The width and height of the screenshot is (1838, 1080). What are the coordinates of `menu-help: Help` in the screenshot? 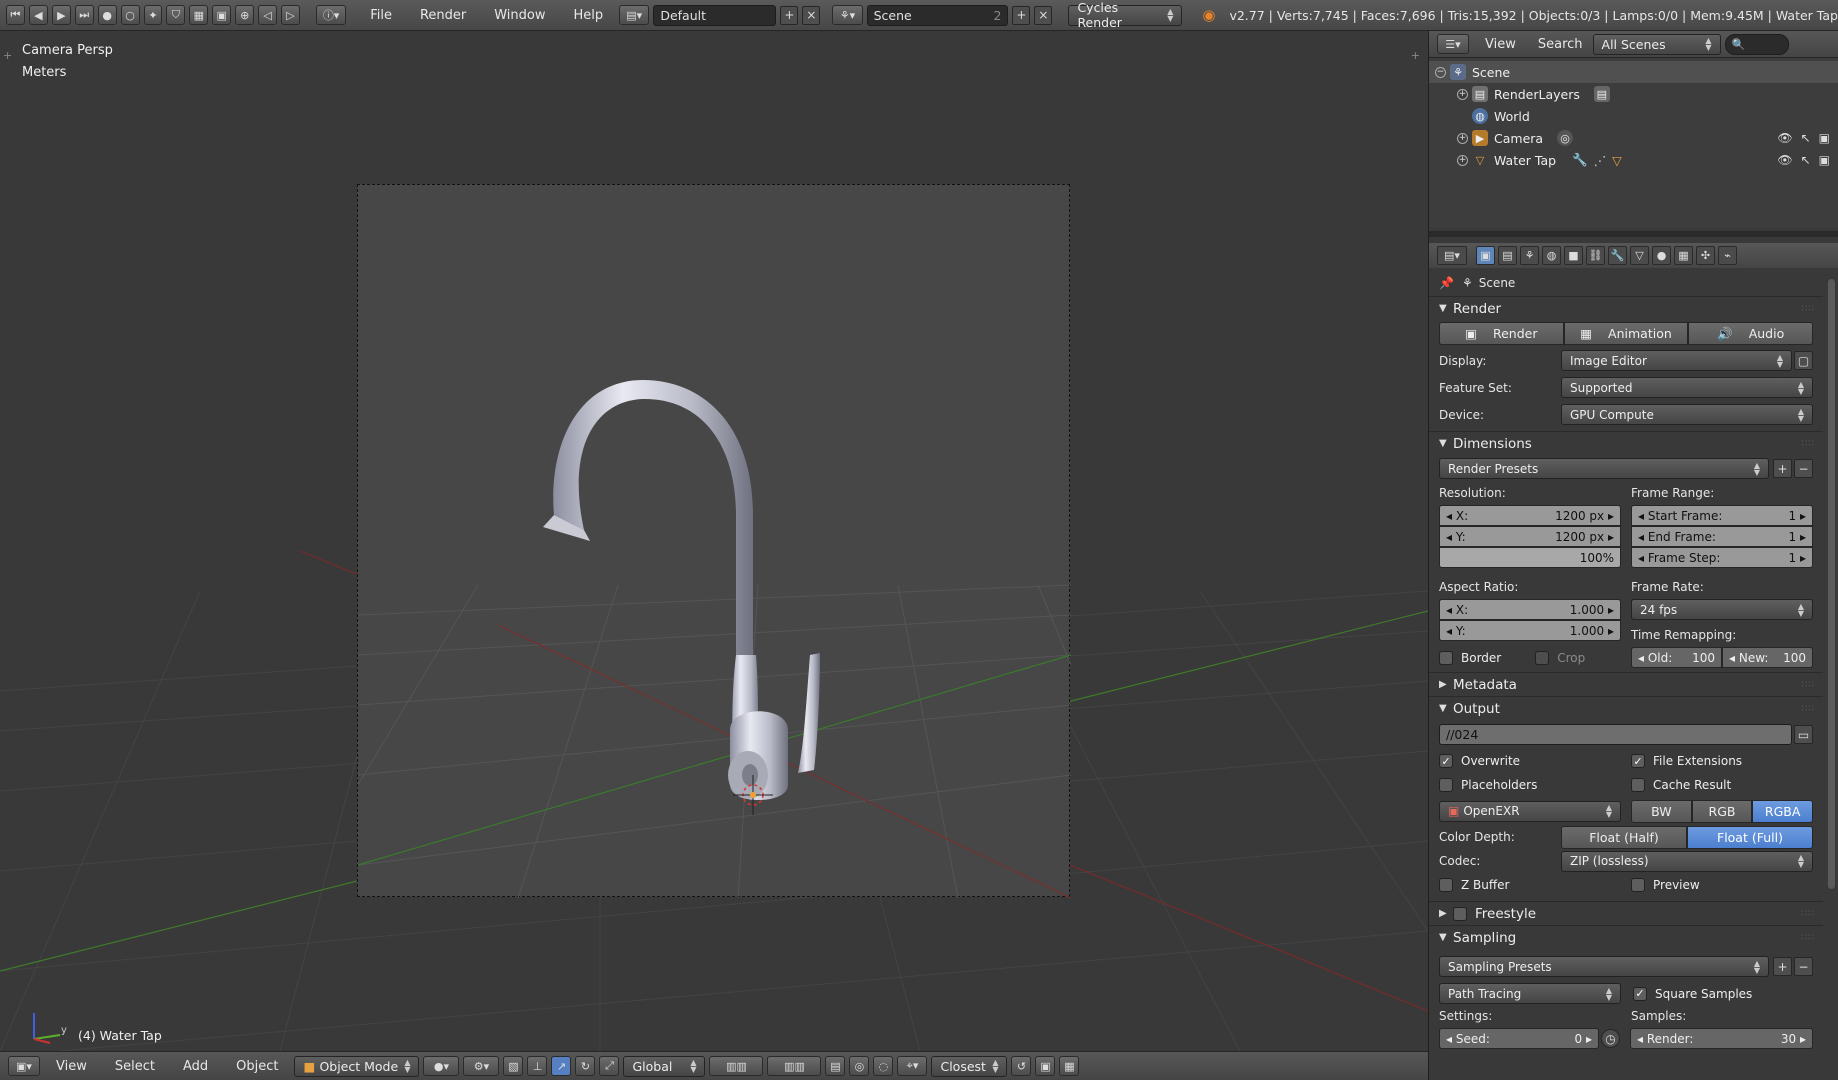 It's located at (589, 15).